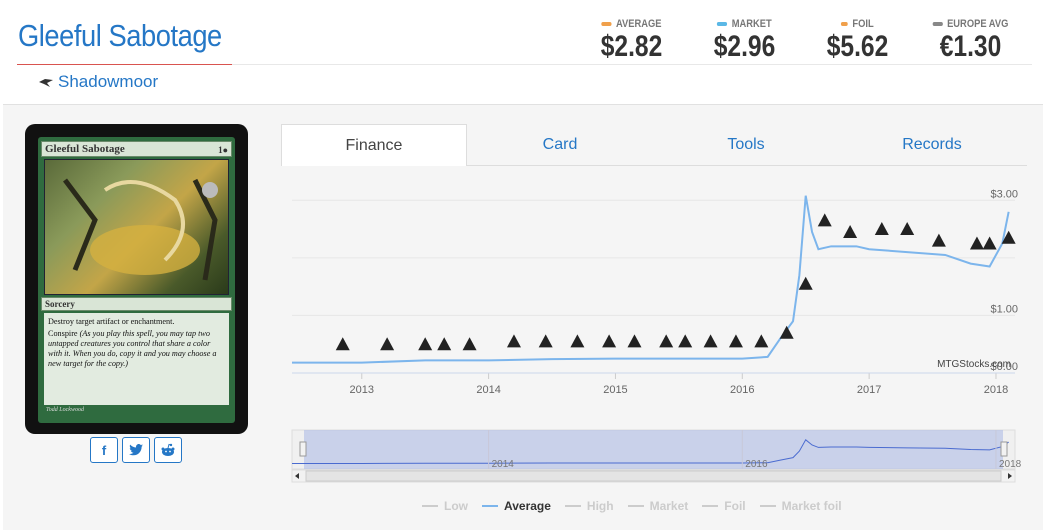  I want to click on navigator-handle-right, so click(1004, 449).